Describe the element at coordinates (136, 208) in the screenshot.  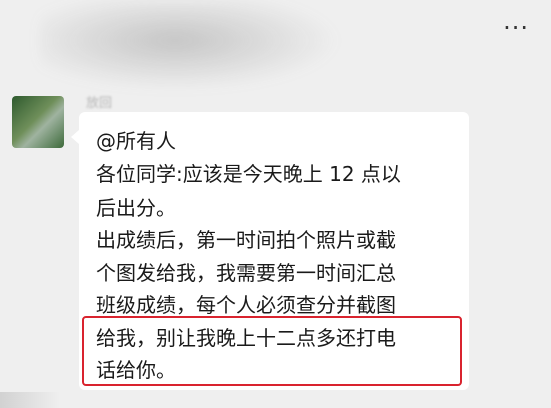
I see `message-line: 后出分。` at that location.